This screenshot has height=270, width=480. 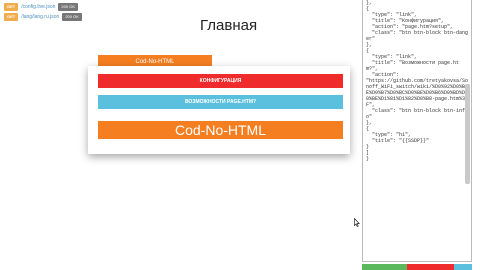 I want to click on page-title: Главная, so click(x=229, y=25).